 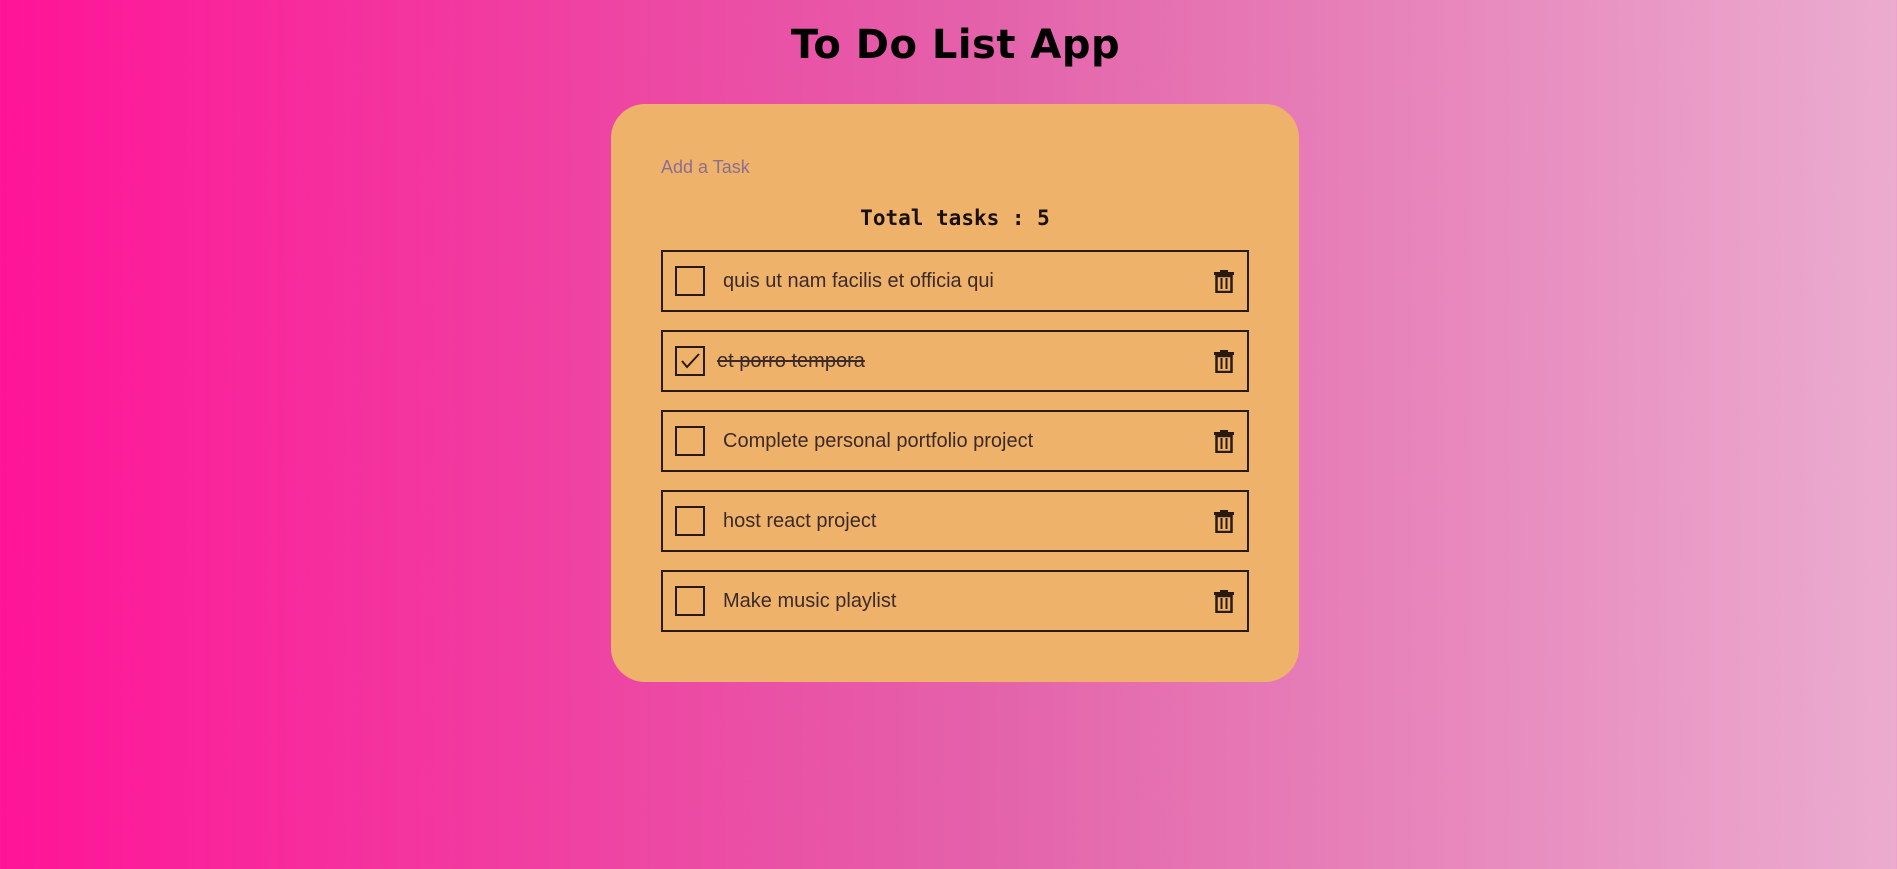 I want to click on task-item: quis ut nam facilis et officia qui, so click(x=955, y=281).